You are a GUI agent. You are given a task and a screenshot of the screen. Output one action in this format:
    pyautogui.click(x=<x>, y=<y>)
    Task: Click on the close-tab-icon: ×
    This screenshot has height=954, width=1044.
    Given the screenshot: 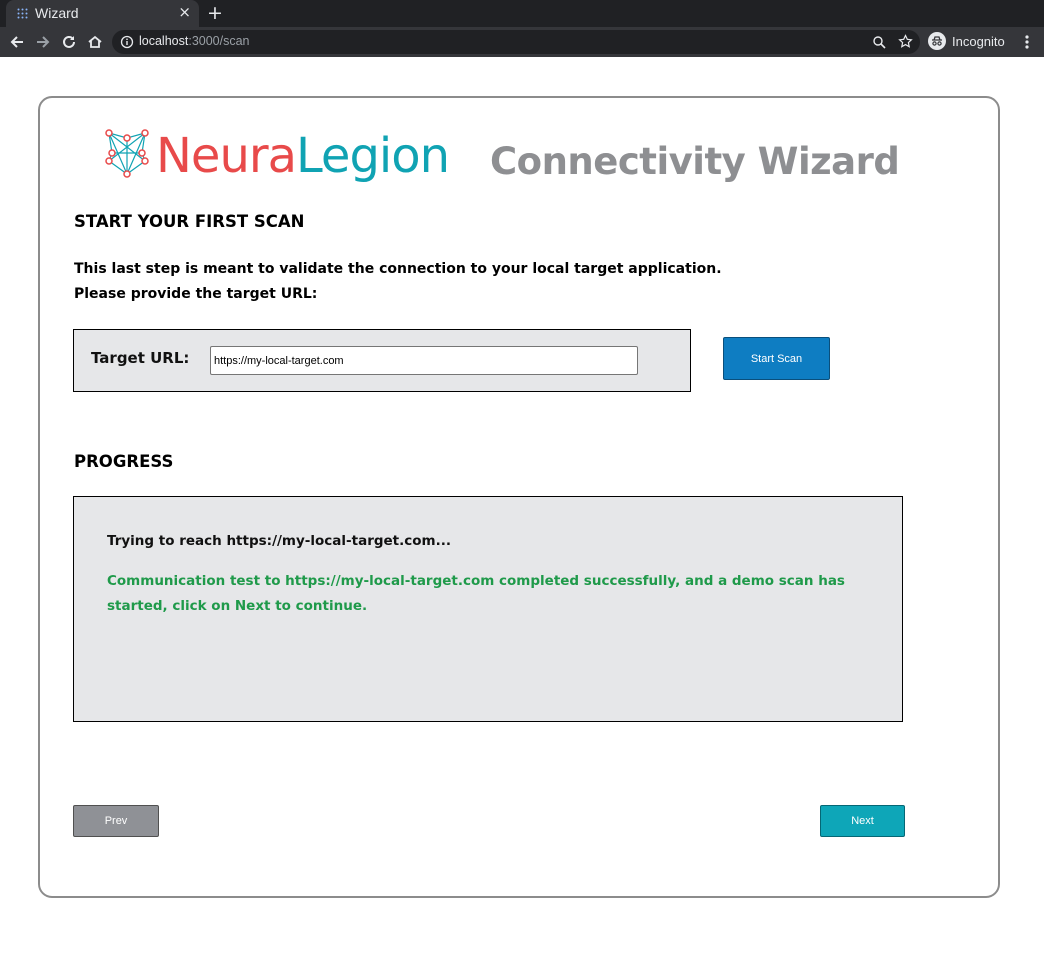 What is the action you would take?
    pyautogui.click(x=184, y=12)
    